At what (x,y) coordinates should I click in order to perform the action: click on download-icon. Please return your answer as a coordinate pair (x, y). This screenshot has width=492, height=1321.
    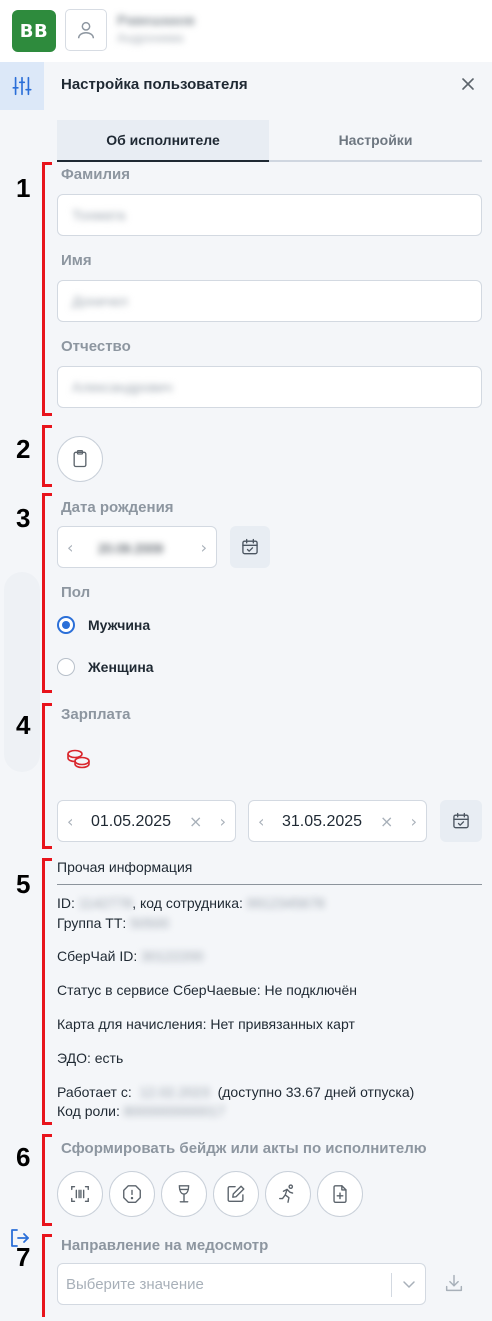
    Looking at the image, I should click on (454, 1283).